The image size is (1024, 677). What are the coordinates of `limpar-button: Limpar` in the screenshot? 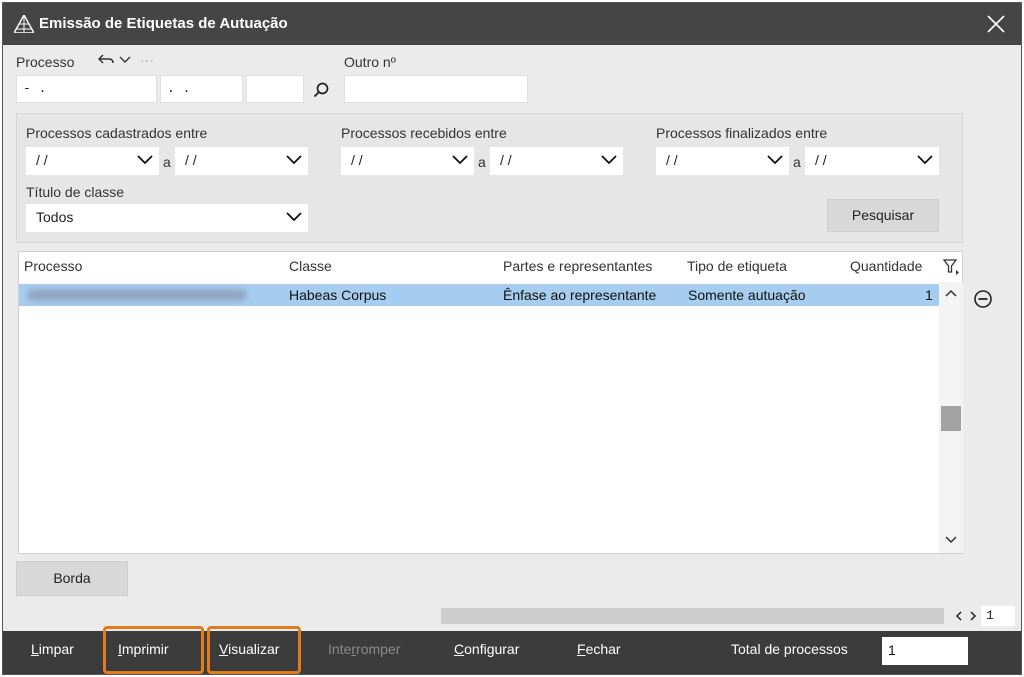 It's located at (52, 649).